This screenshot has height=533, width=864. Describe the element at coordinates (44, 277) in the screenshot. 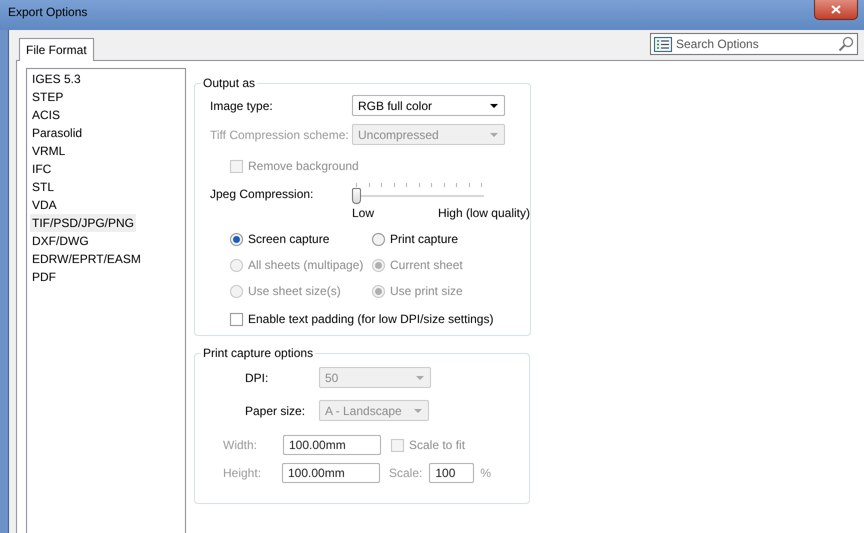

I see `format-list-item: PDF` at that location.